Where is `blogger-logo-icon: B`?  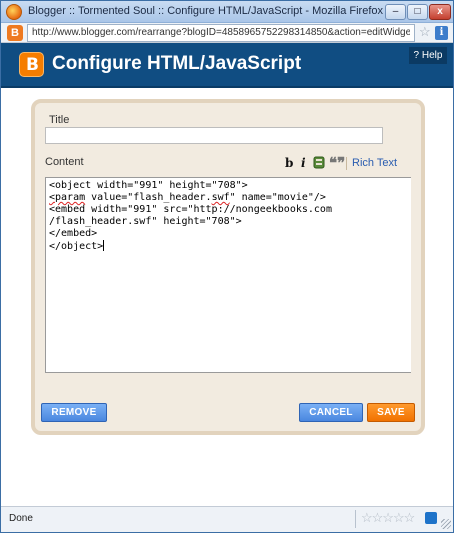
blogger-logo-icon: B is located at coordinates (31, 64).